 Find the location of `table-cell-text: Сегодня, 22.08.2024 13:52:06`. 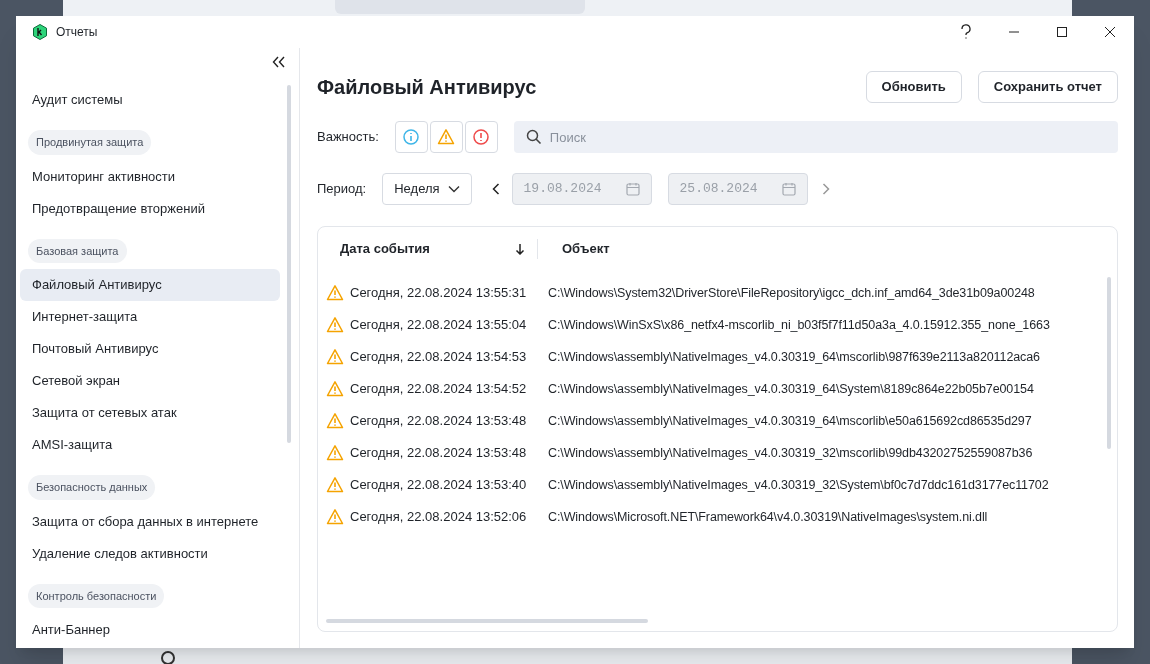

table-cell-text: Сегодня, 22.08.2024 13:52:06 is located at coordinates (439, 517).